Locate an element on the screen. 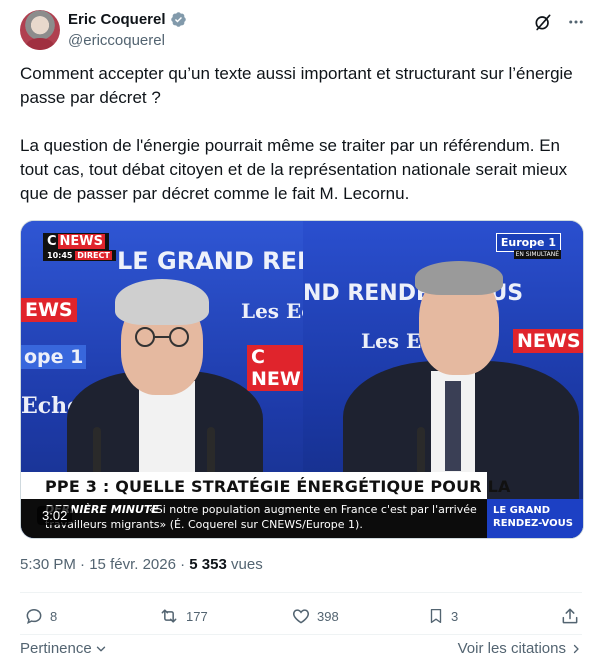 The image size is (601, 664). show-logo: LE GRAND RENDEZ-VOUS is located at coordinates (535, 518).